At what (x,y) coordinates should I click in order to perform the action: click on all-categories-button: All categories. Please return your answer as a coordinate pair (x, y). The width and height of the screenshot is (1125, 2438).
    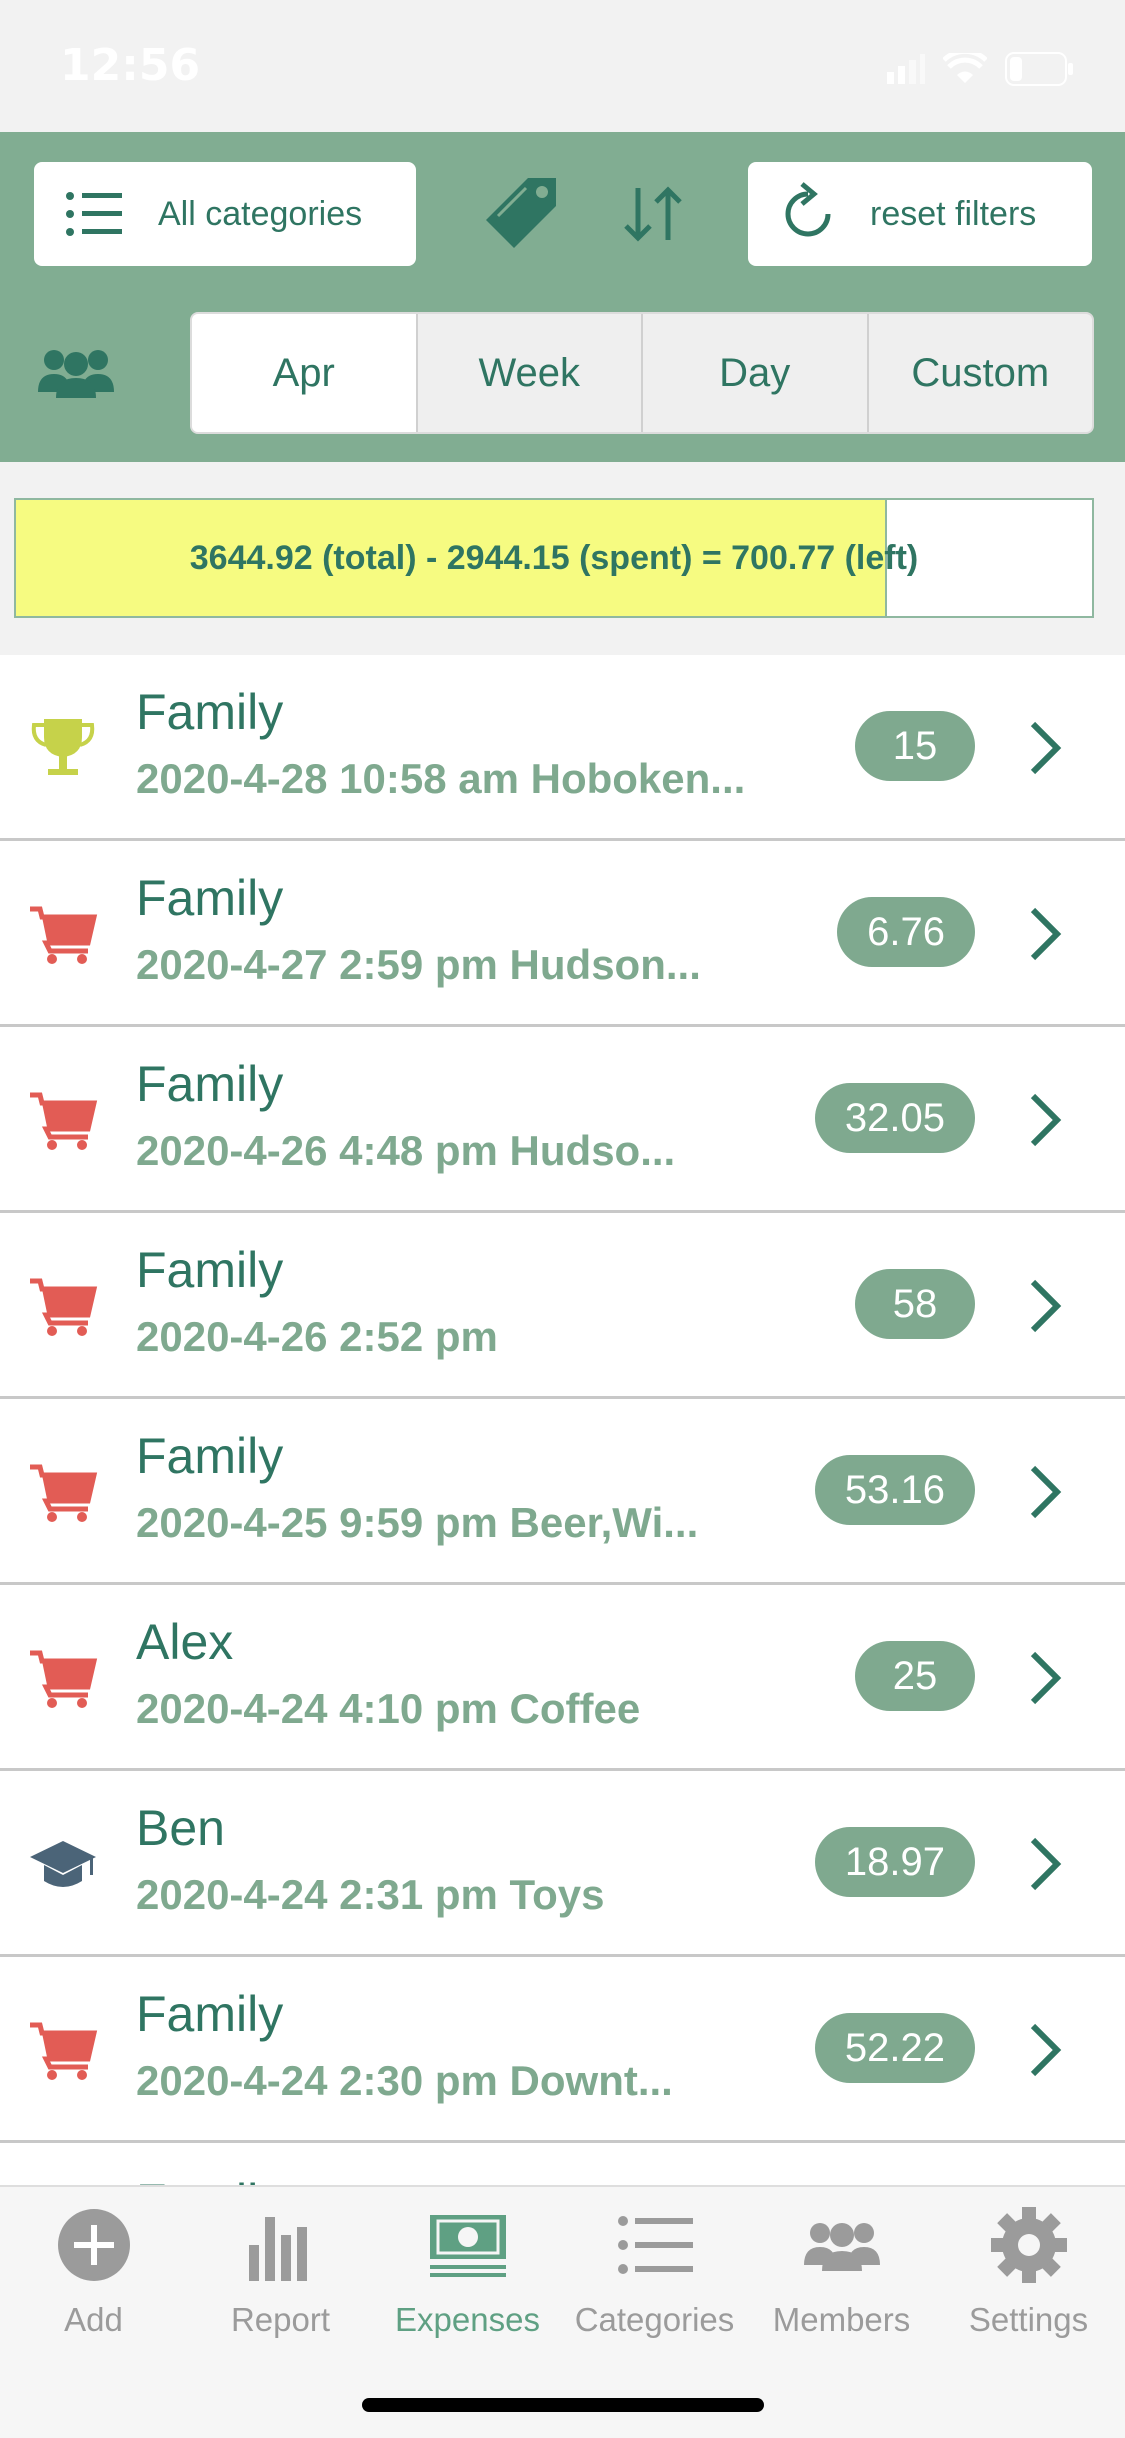
    Looking at the image, I should click on (225, 214).